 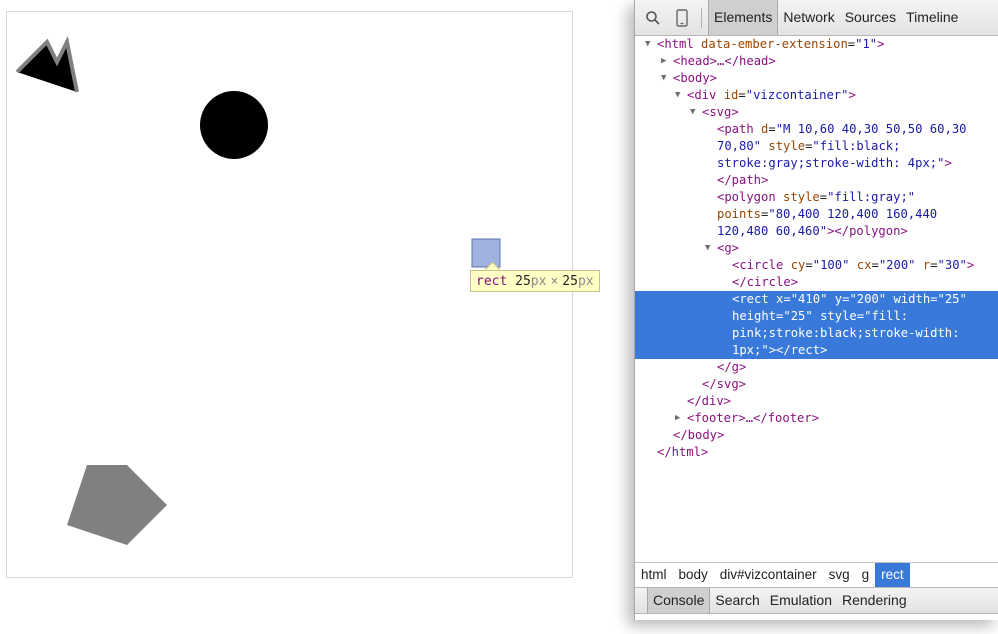 I want to click on pentagon-polygon-shape, so click(x=117, y=505).